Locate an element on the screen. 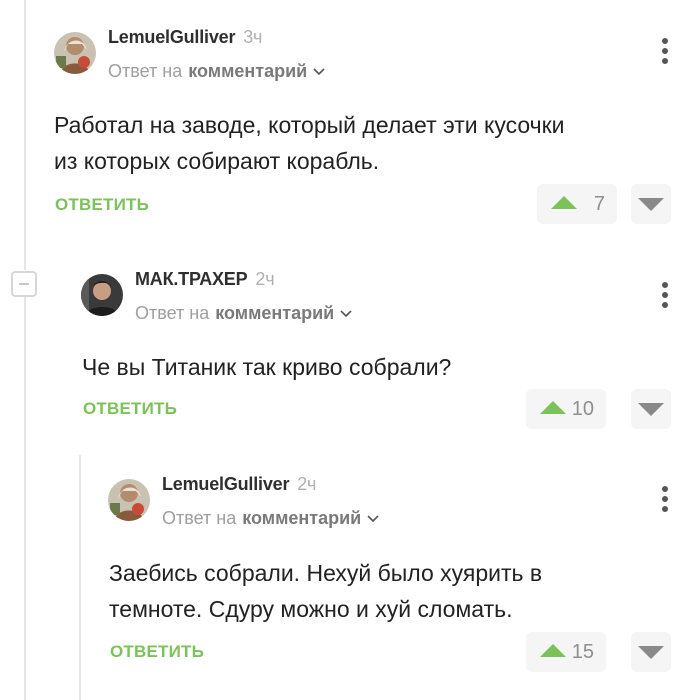 Image resolution: width=700 pixels, height=700 pixels. comment-text-line: Заебись собрали. Нехуй было хуярить в is located at coordinates (326, 573).